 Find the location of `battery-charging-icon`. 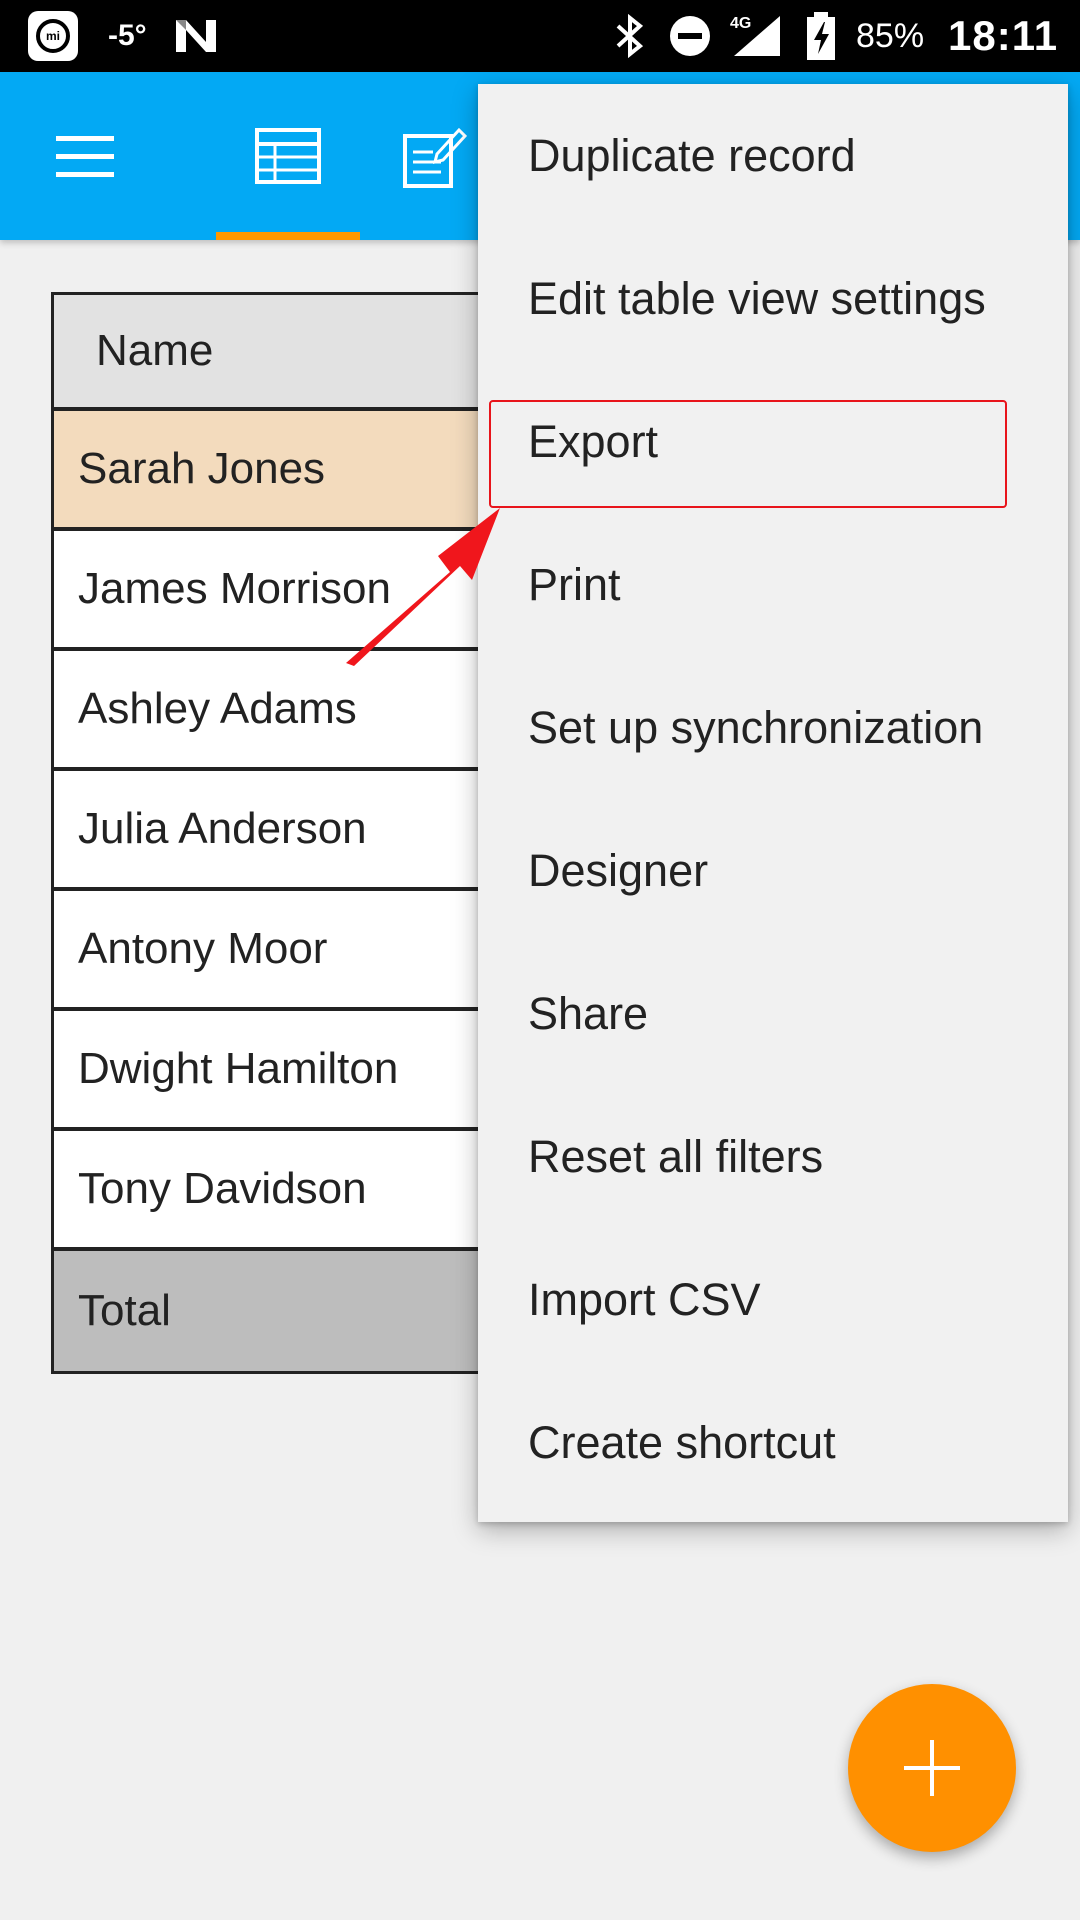

battery-charging-icon is located at coordinates (821, 36).